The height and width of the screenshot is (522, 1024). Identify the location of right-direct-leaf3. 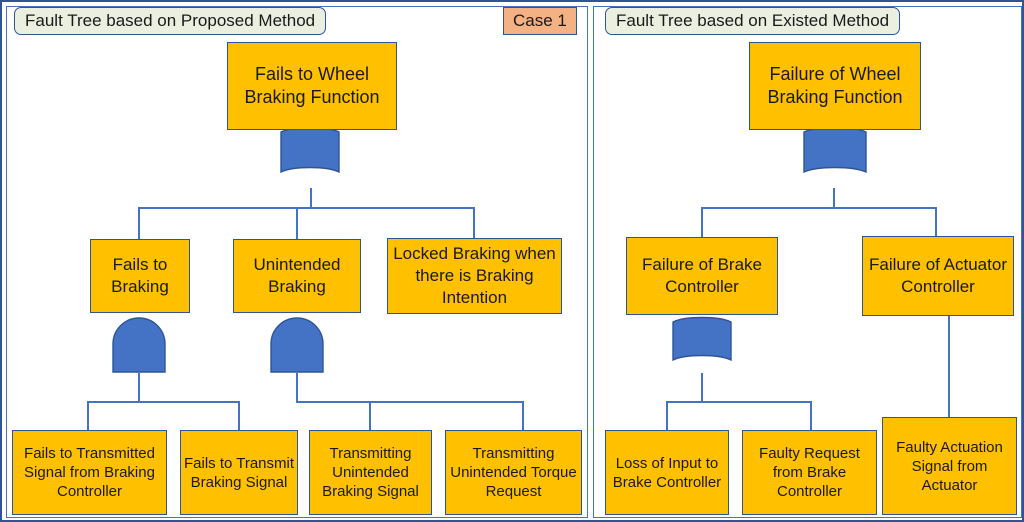
(949, 365).